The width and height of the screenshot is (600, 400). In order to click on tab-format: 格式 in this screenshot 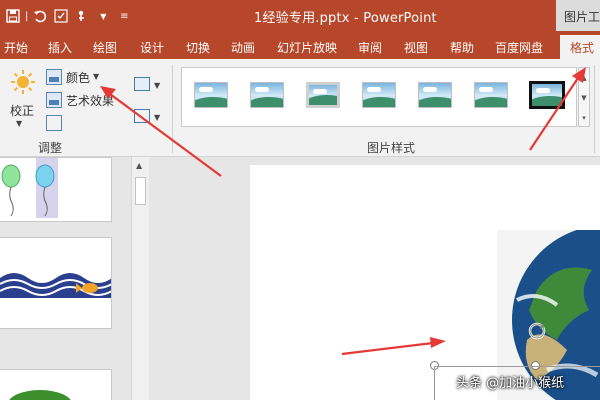, I will do `click(580, 47)`.